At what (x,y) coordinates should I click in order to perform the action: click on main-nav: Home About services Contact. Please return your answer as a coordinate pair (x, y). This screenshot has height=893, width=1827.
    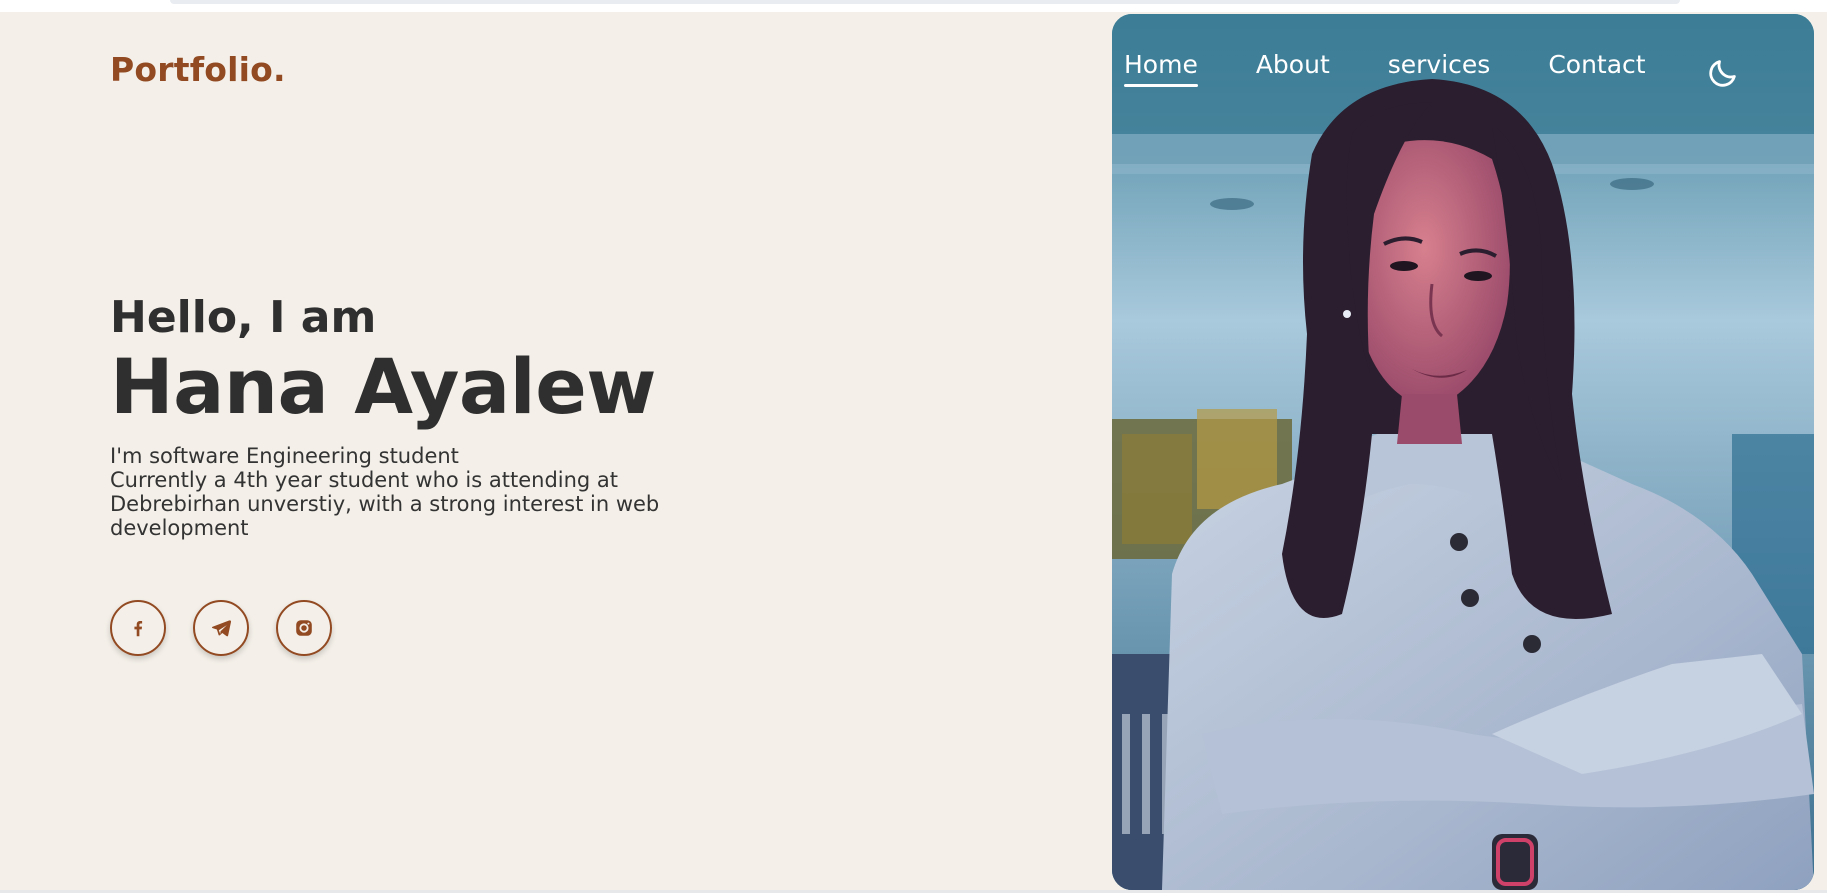
    Looking at the image, I should click on (1414, 68).